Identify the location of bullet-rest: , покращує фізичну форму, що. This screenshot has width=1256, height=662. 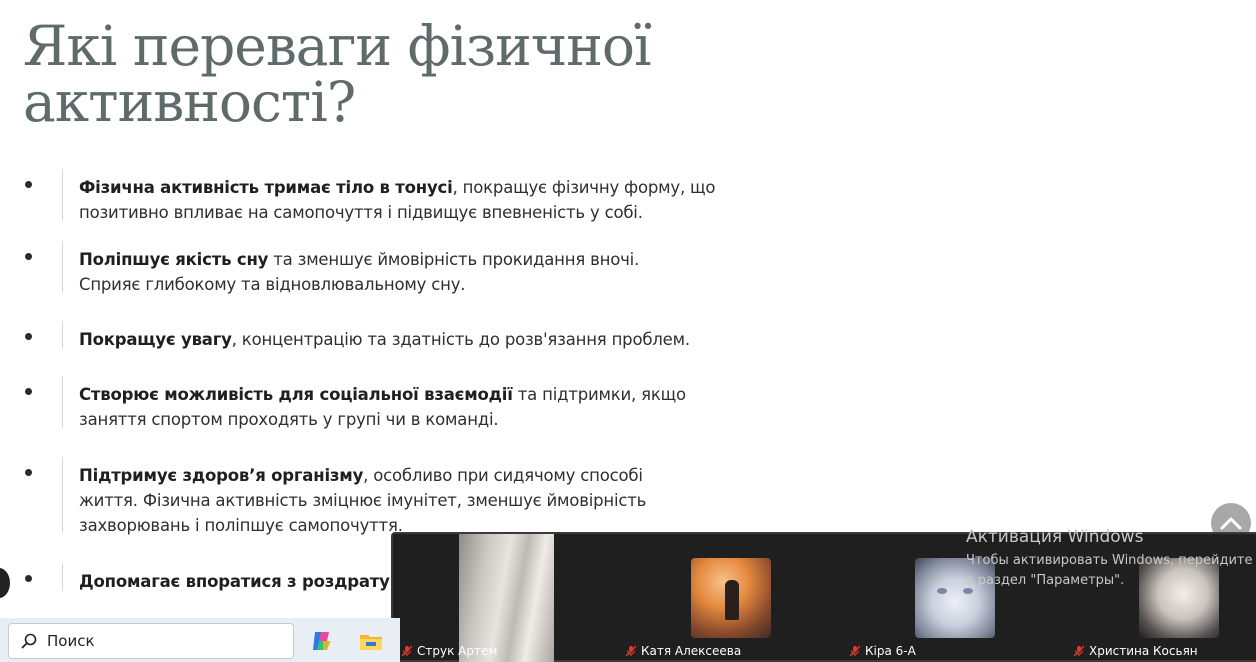
(584, 187).